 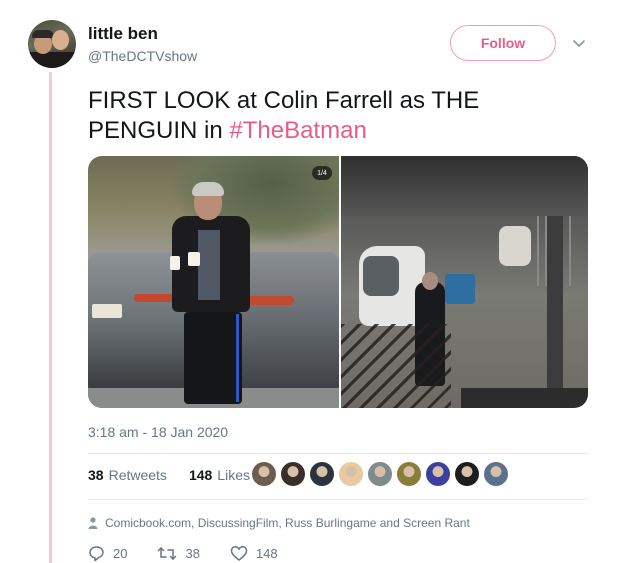 What do you see at coordinates (297, 130) in the screenshot?
I see `hashtag-link: #TheBatman` at bounding box center [297, 130].